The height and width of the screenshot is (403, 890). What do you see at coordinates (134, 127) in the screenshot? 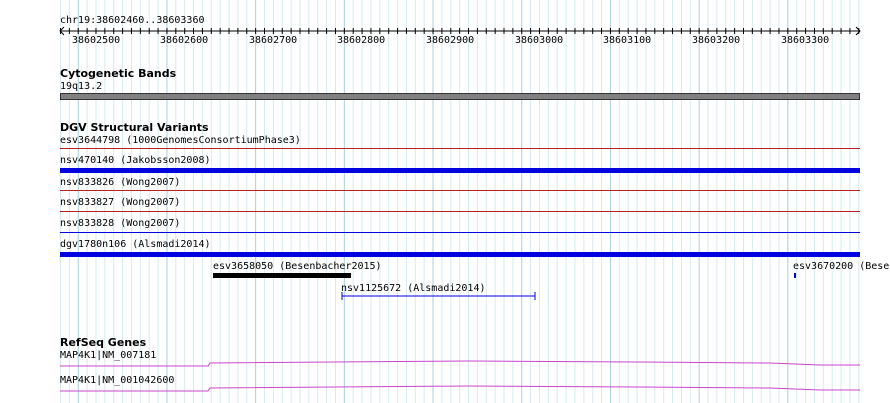
I see `dgv-track-title: DGV Structural Variants` at bounding box center [134, 127].